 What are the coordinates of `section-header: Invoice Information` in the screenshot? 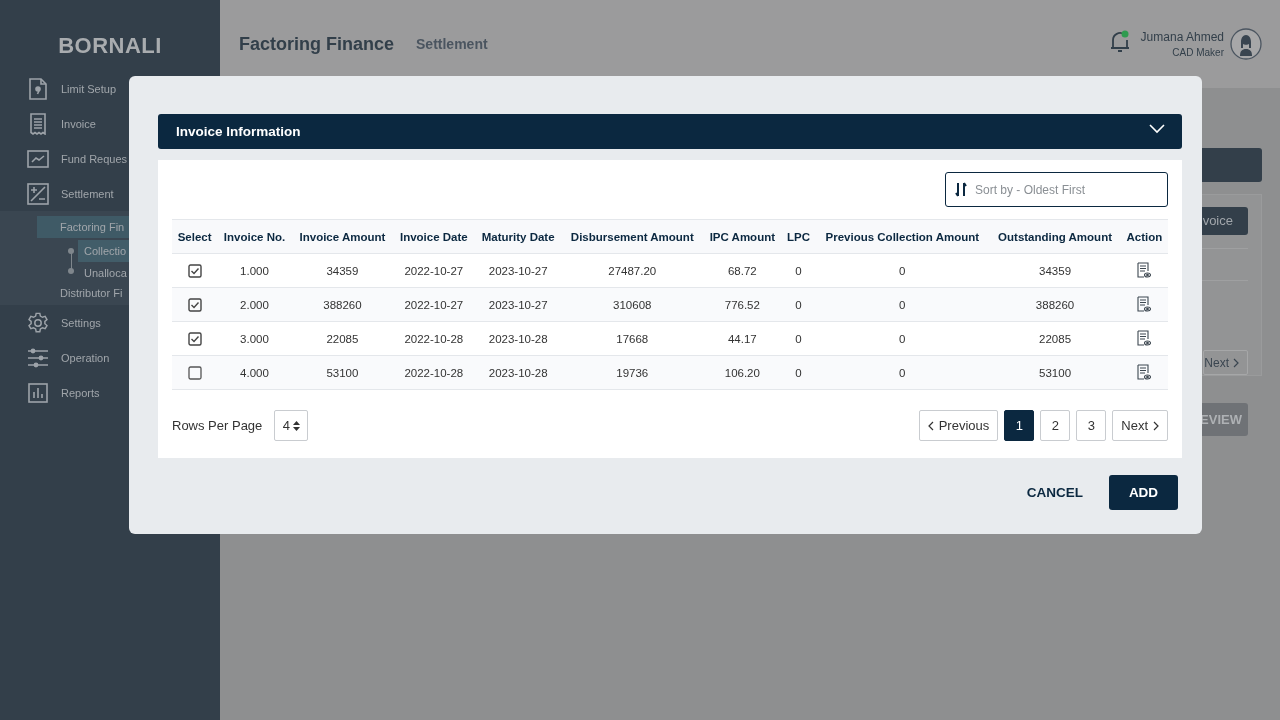 It's located at (670, 131).